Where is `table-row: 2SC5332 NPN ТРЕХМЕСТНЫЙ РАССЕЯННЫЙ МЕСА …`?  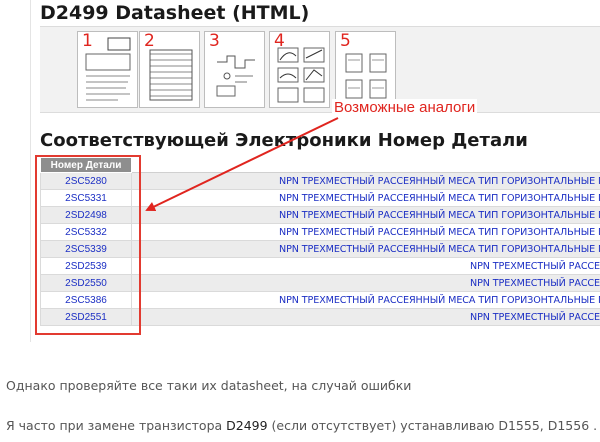 table-row: 2SC5332 NPN ТРЕХМЕСТНЫЙ РАССЕЯННЫЙ МЕСА … is located at coordinates (320, 232).